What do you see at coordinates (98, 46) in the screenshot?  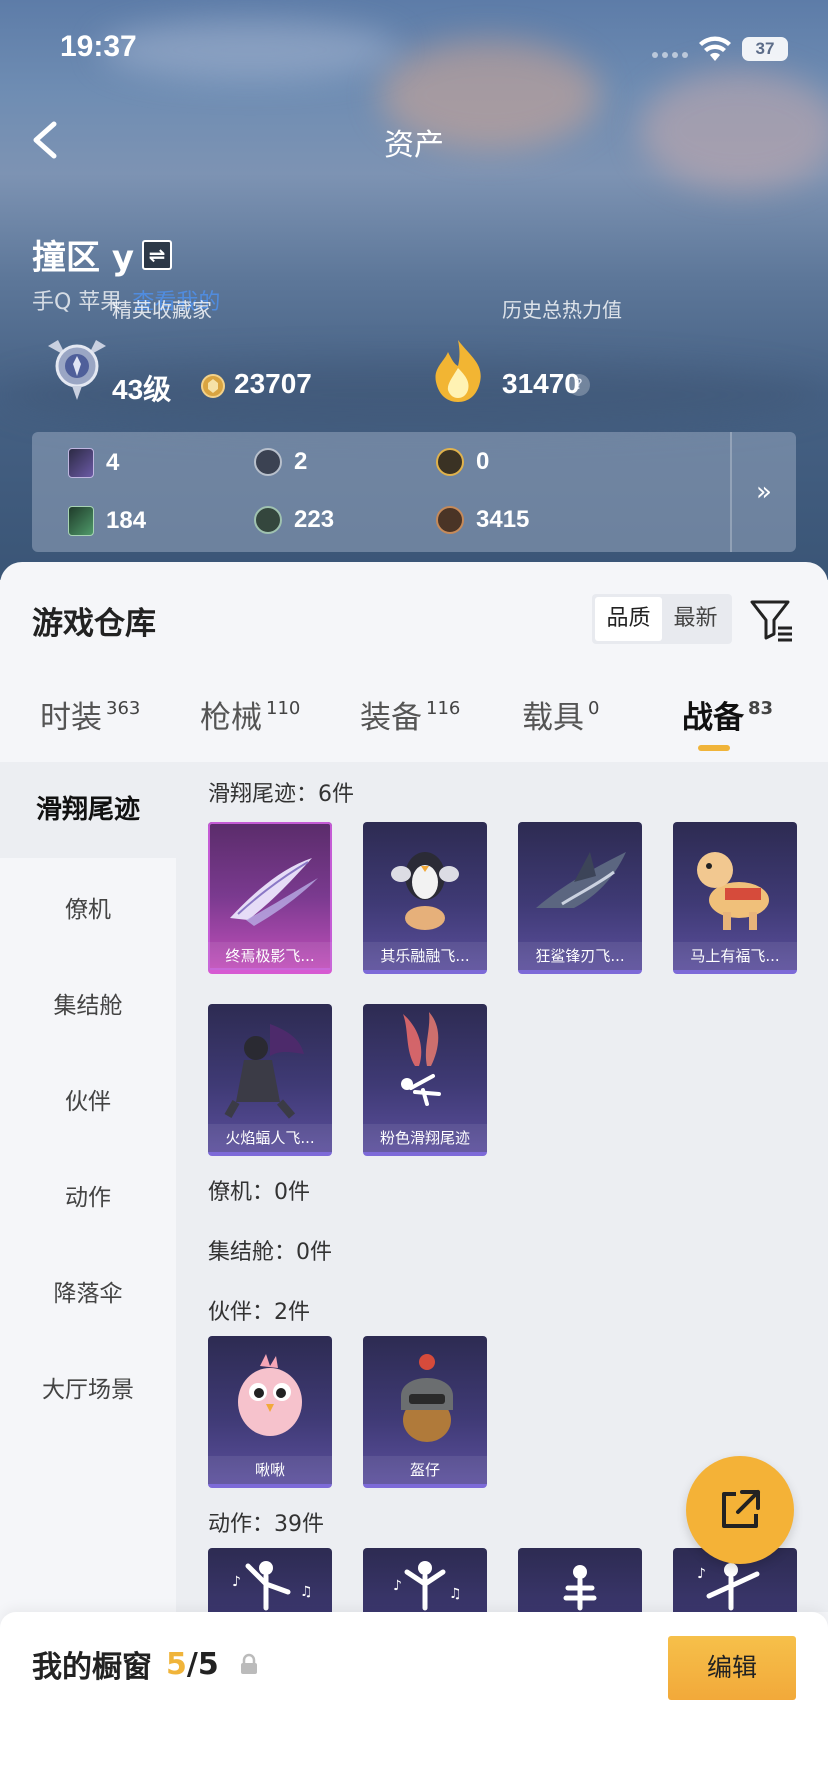 I see `clock: 19:37` at bounding box center [98, 46].